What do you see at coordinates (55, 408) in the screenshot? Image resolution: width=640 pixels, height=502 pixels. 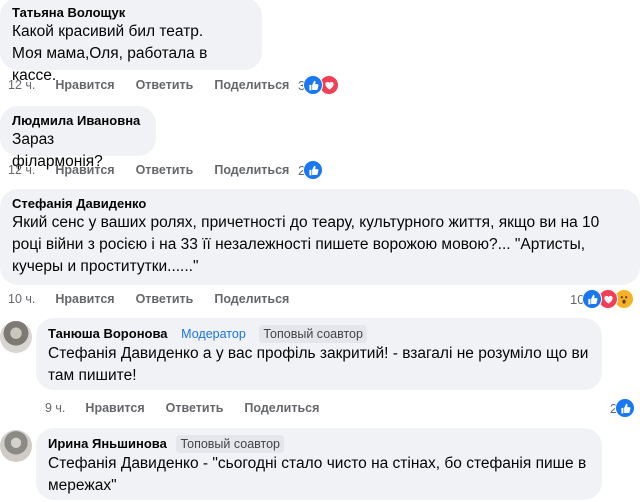 I see `reply-timestamp: 9 ч.` at bounding box center [55, 408].